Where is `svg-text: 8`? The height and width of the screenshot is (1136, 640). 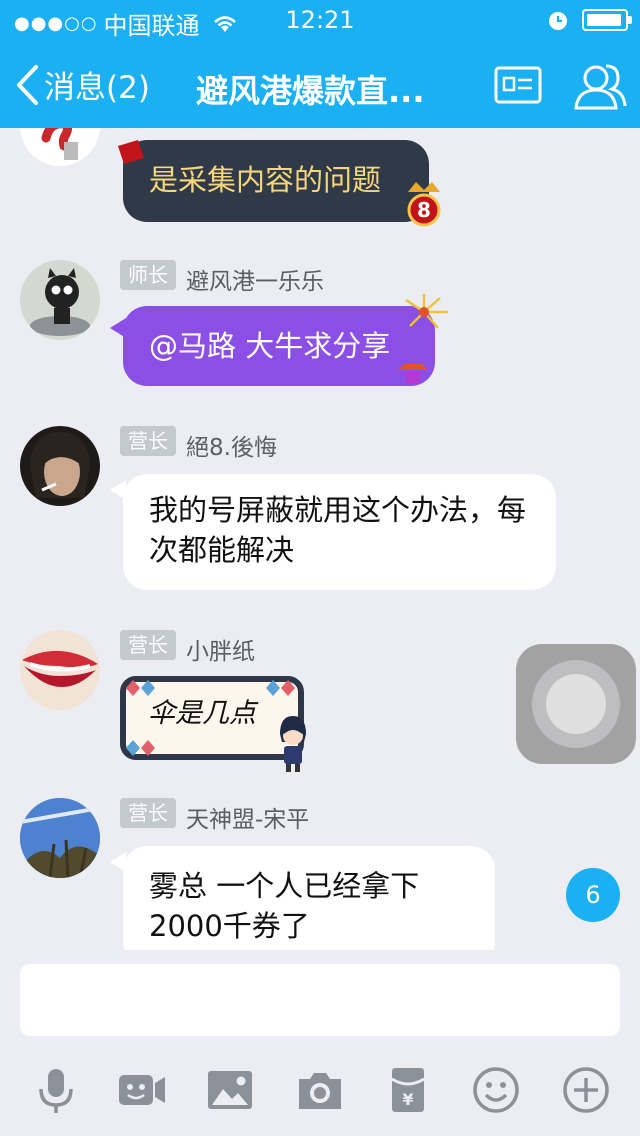 svg-text: 8 is located at coordinates (424, 210).